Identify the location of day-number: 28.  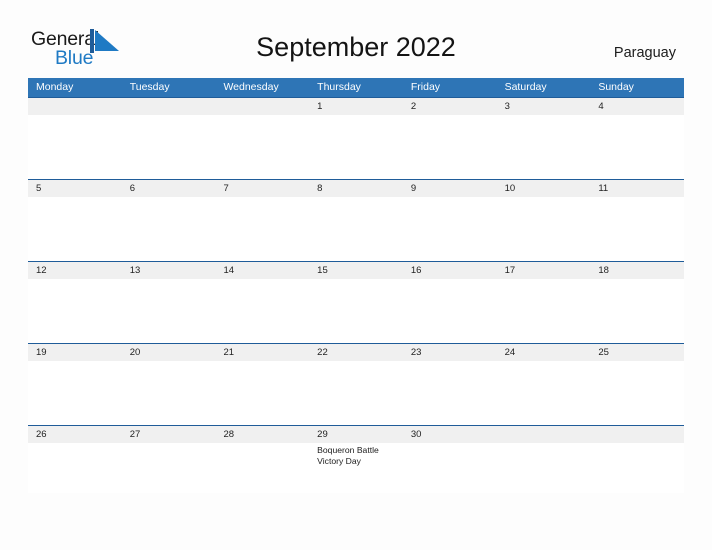
(262, 434).